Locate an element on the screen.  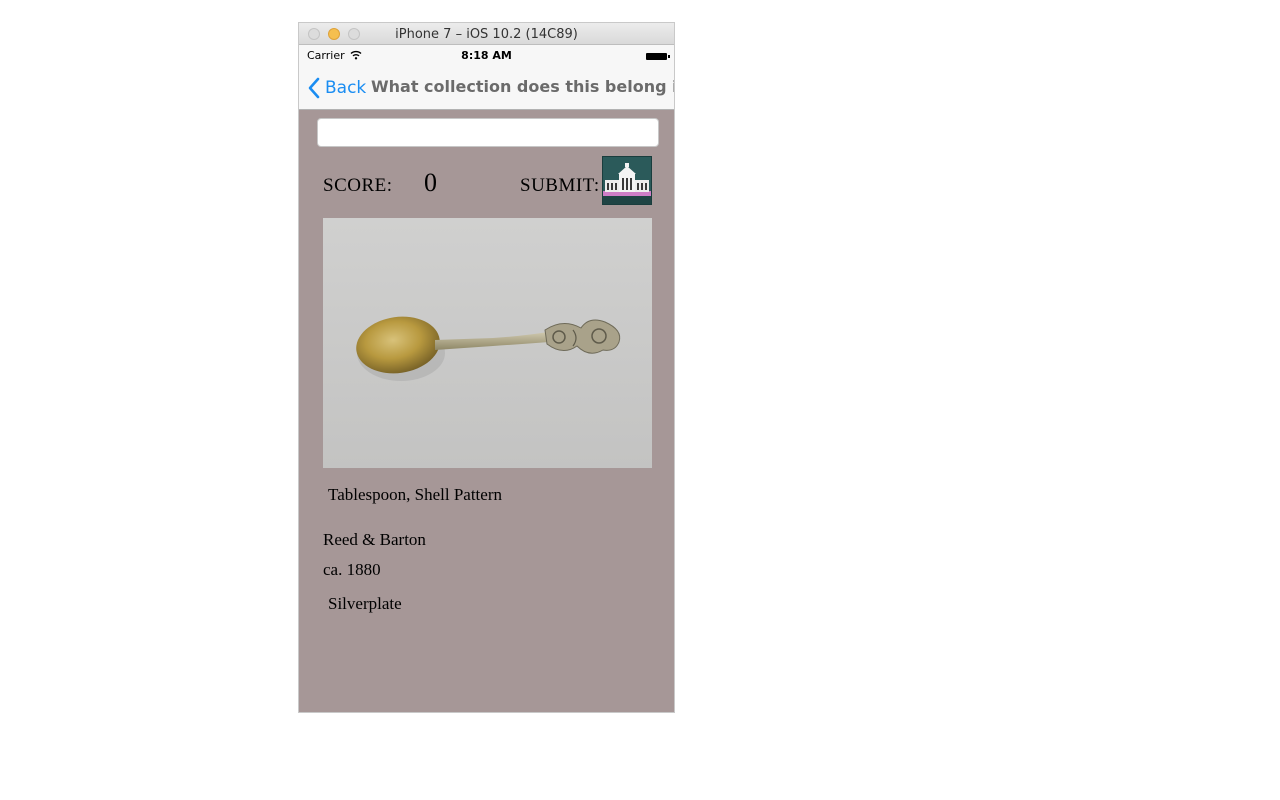
ios-status-bar: Carrier 8:18 AM is located at coordinates (486, 55).